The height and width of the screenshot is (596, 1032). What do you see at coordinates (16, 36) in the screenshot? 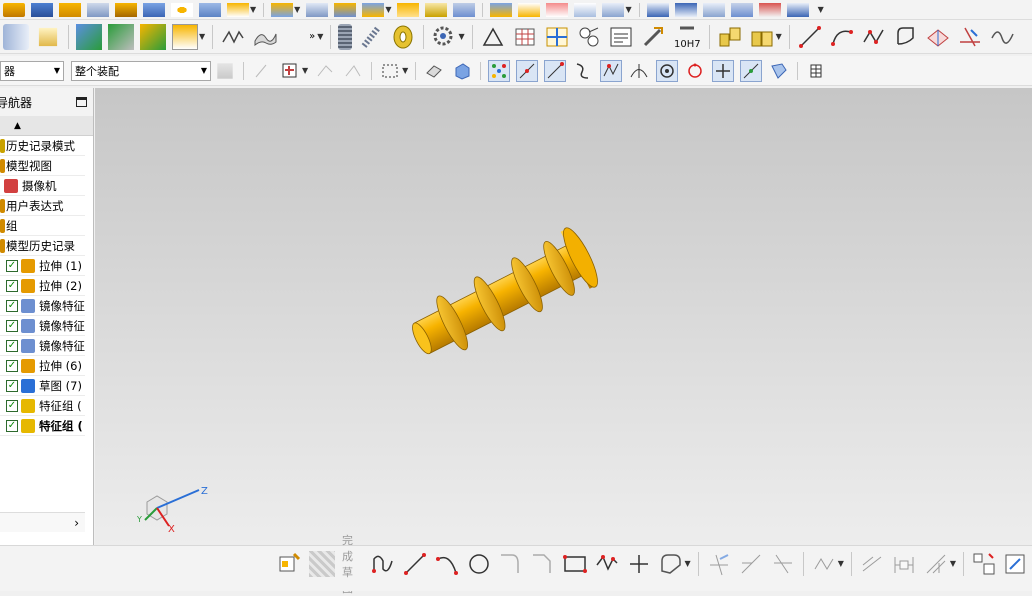
I see `part-navigator-icon` at bounding box center [16, 36].